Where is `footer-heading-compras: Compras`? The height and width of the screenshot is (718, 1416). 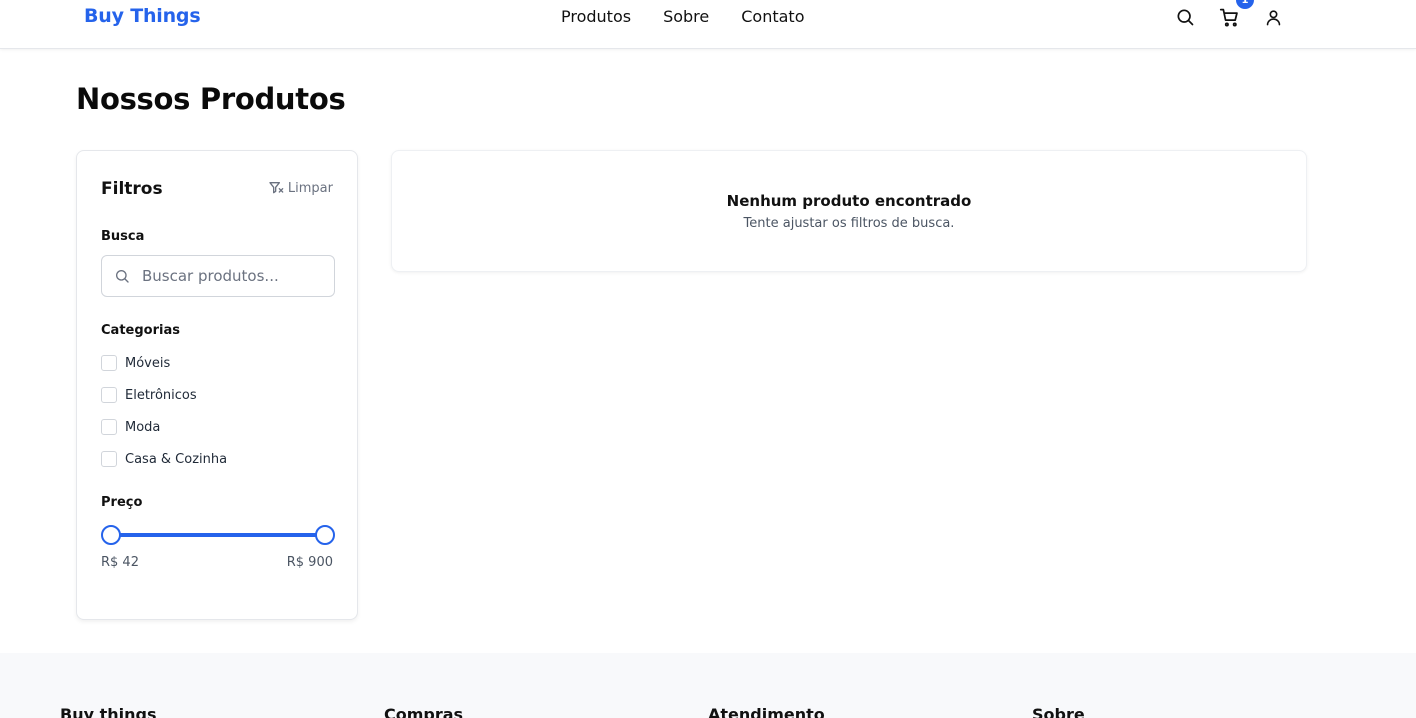
footer-heading-compras: Compras is located at coordinates (424, 711).